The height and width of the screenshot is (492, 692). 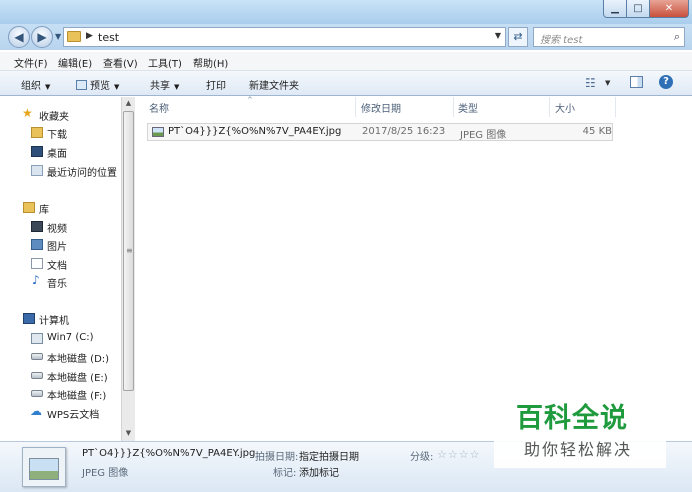 I want to click on nav-drive-f-label: 本地磁盘 (F:), so click(x=77, y=396).